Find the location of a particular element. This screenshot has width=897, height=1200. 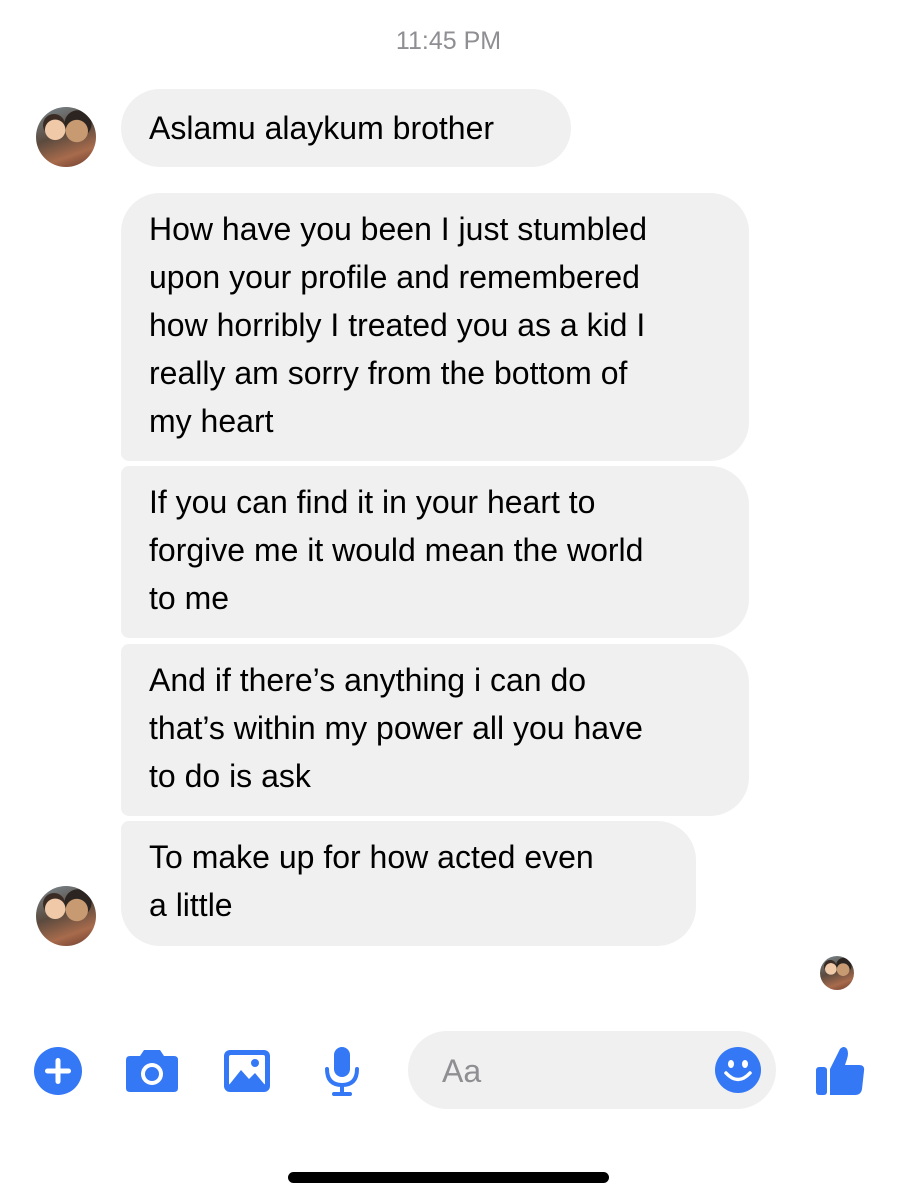

like-button is located at coordinates (840, 1071).